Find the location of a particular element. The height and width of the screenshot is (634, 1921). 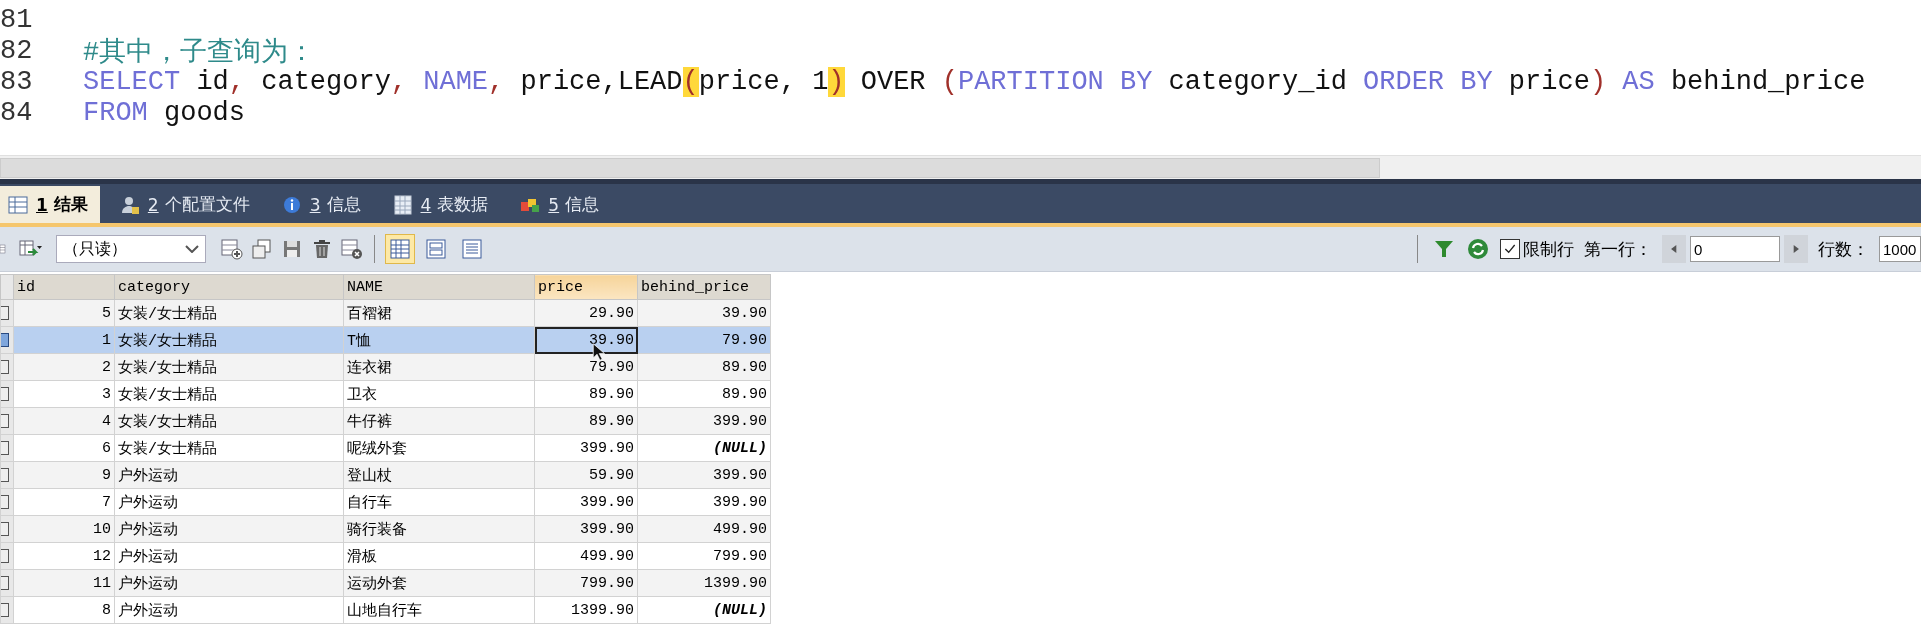

line-number: 82 is located at coordinates (17, 50).